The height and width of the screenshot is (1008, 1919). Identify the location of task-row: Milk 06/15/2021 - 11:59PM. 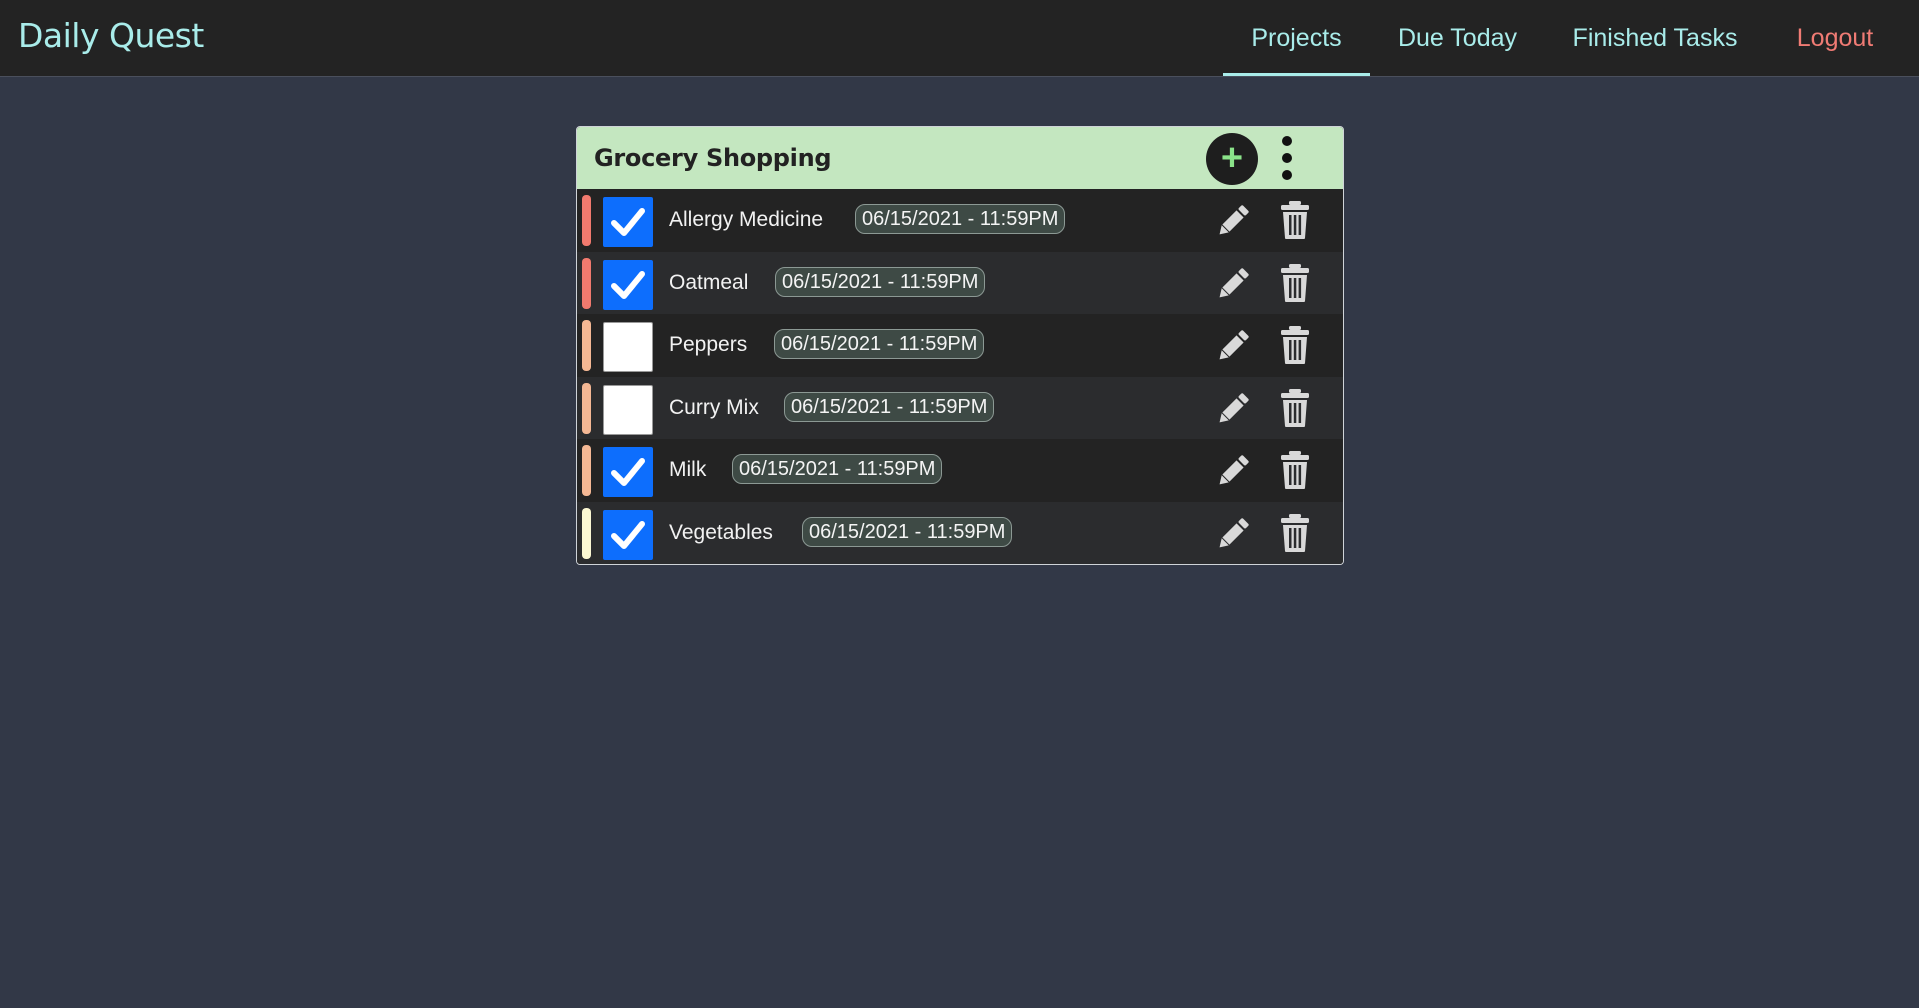
(960, 470).